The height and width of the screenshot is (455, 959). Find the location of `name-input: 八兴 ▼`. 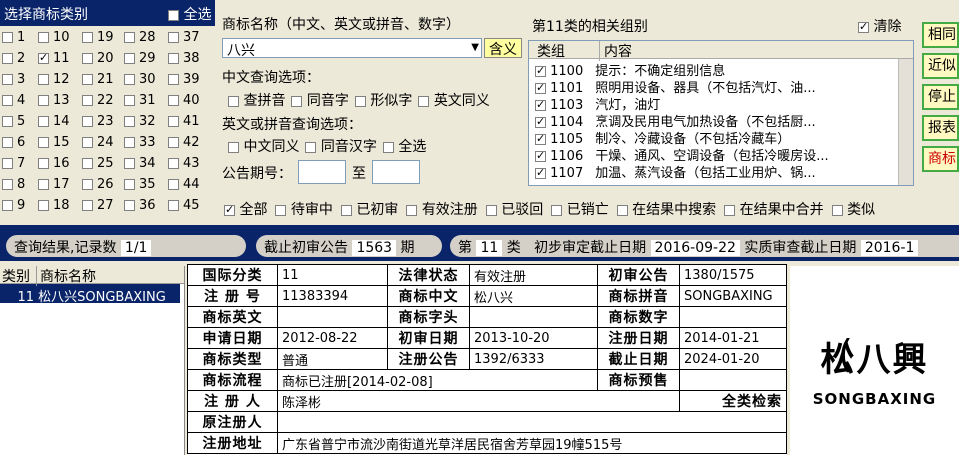

name-input: 八兴 ▼ is located at coordinates (352, 48).